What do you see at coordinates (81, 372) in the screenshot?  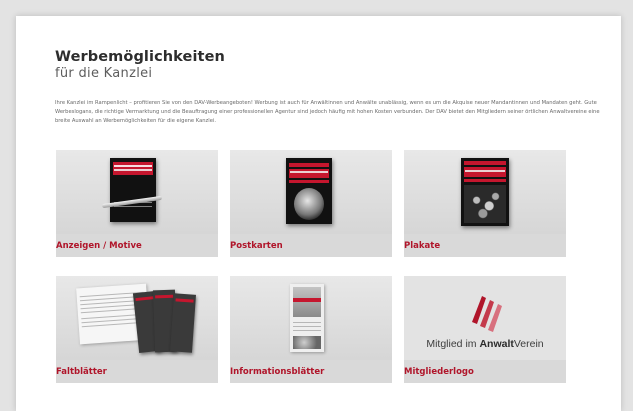 I see `card-label: Faltblätter` at bounding box center [81, 372].